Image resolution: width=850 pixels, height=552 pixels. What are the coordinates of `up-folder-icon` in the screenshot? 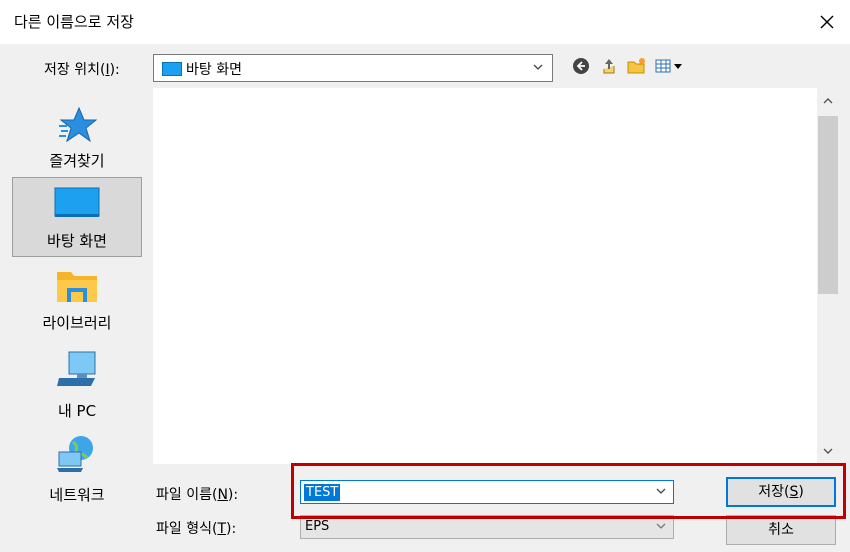 It's located at (609, 66).